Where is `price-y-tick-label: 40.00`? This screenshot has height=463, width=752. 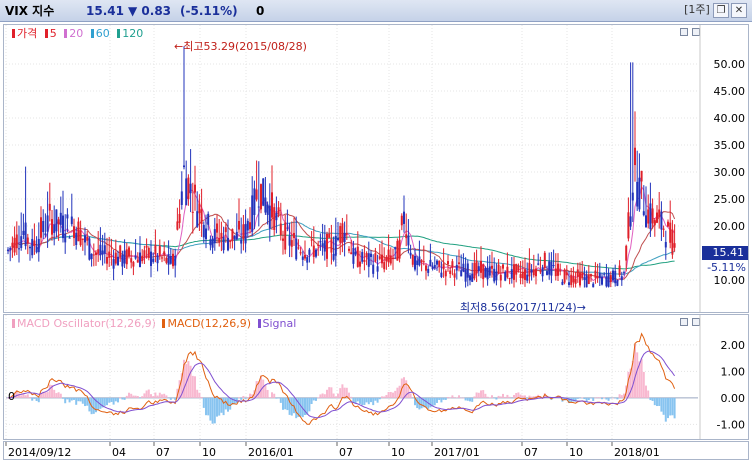 price-y-tick-label: 40.00 is located at coordinates (730, 118).